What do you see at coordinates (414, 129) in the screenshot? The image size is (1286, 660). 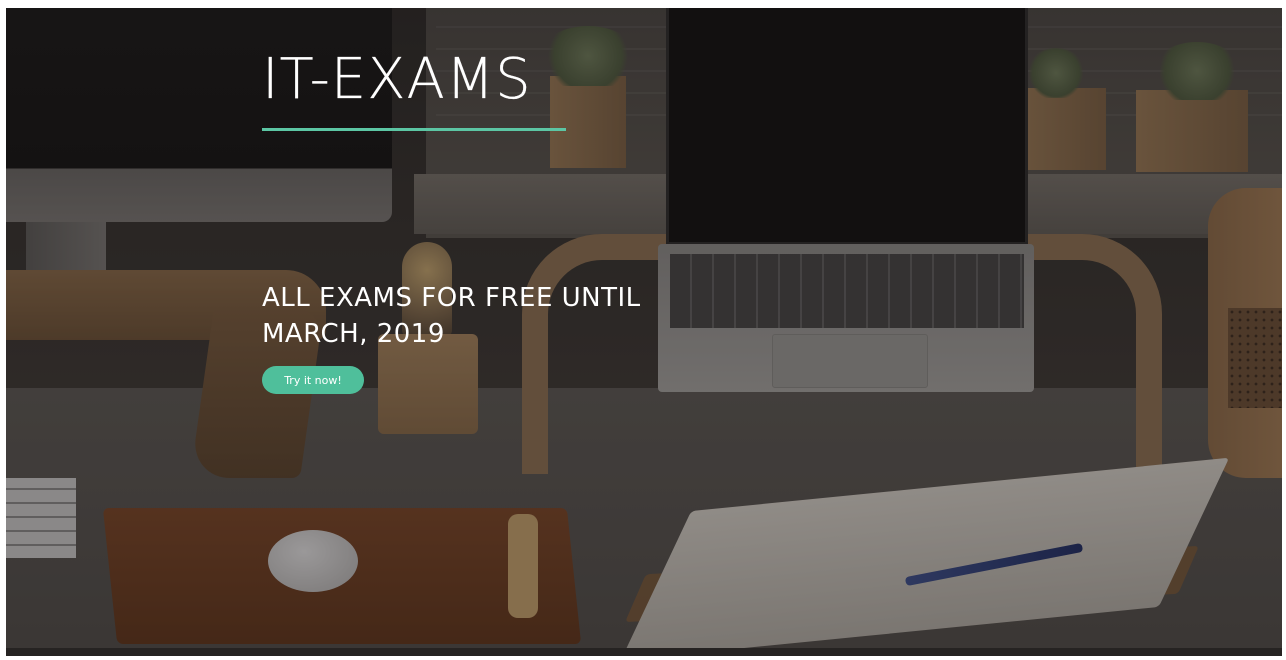 I see `brand-underline` at bounding box center [414, 129].